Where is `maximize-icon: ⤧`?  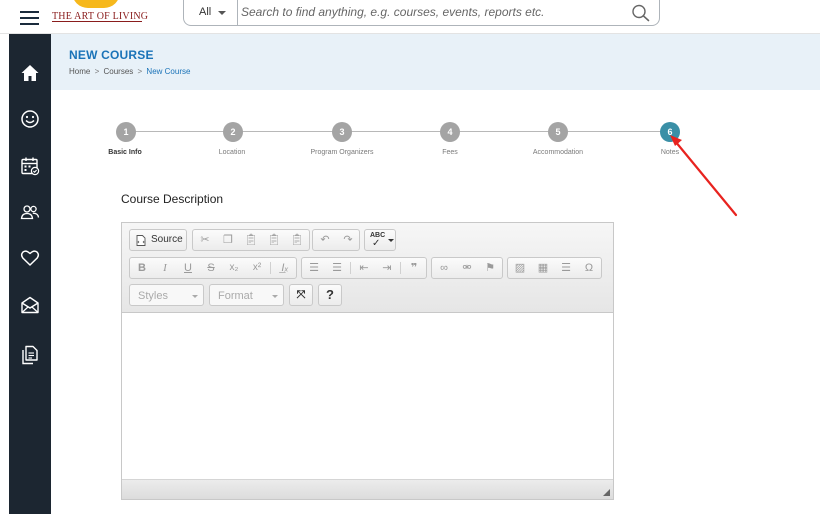
maximize-icon: ⤧ is located at coordinates (301, 295).